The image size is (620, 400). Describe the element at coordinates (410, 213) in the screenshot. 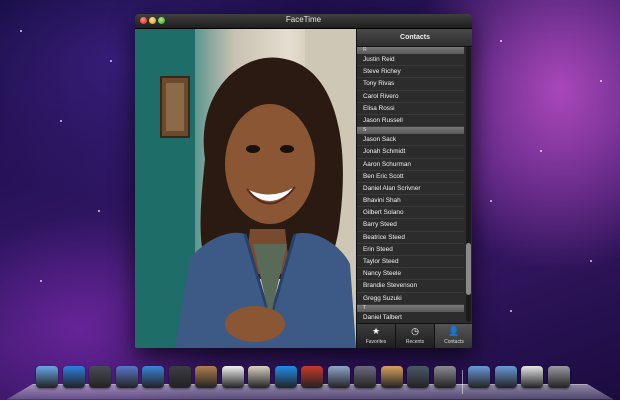

I see `contact-row: Gilbert Solano` at that location.